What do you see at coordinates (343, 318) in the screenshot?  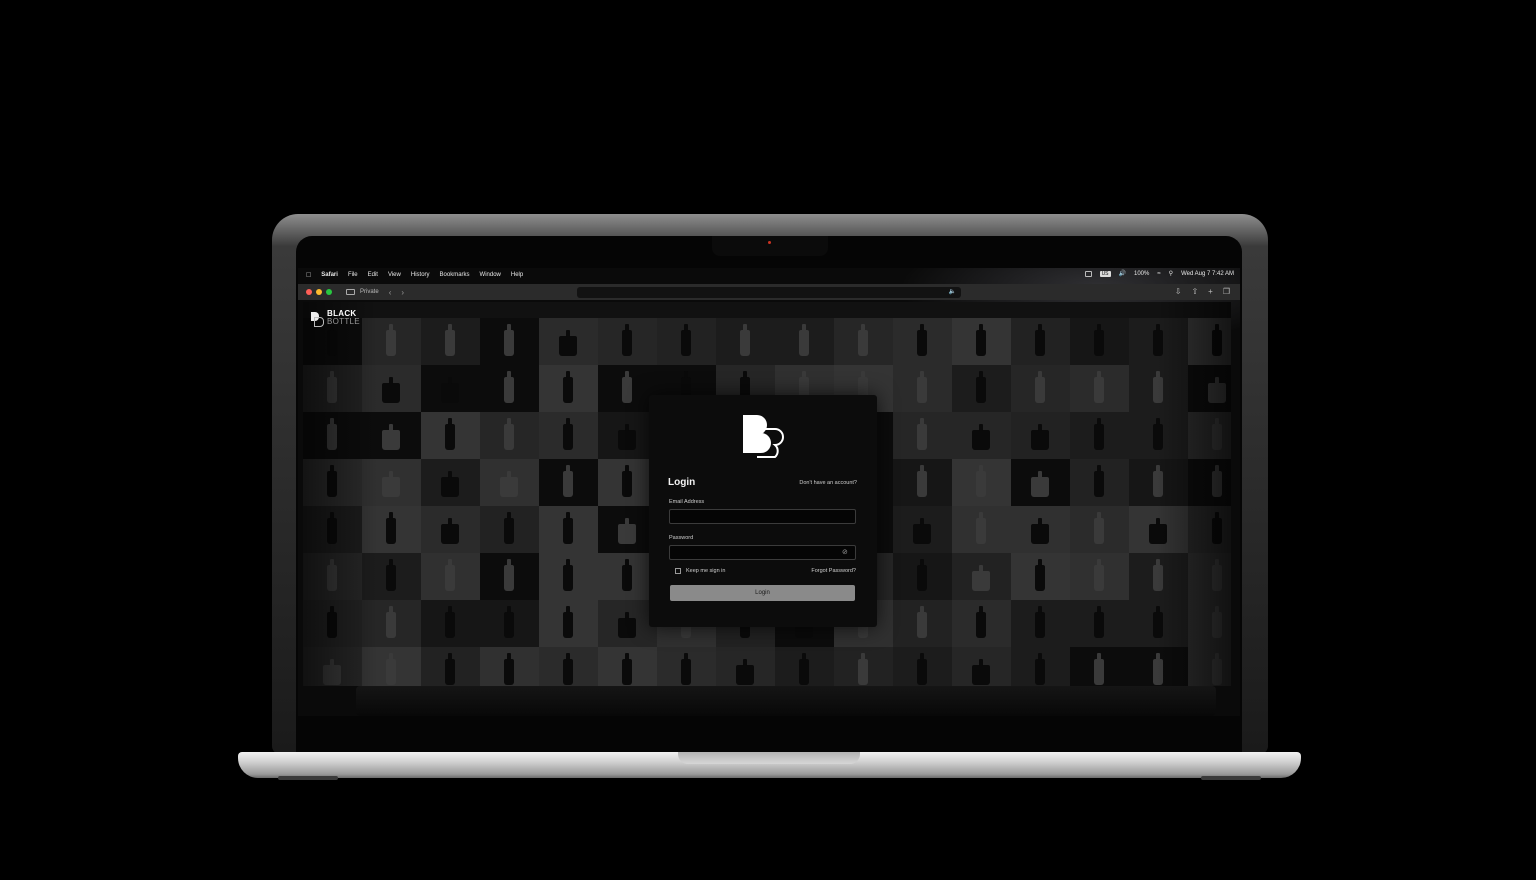 I see `brand-wordmark: BLACK BOTTLE` at bounding box center [343, 318].